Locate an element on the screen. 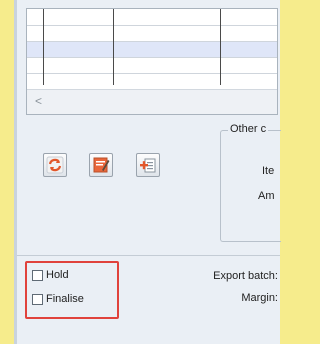 The image size is (320, 344). other-charges-group is located at coordinates (250, 186).